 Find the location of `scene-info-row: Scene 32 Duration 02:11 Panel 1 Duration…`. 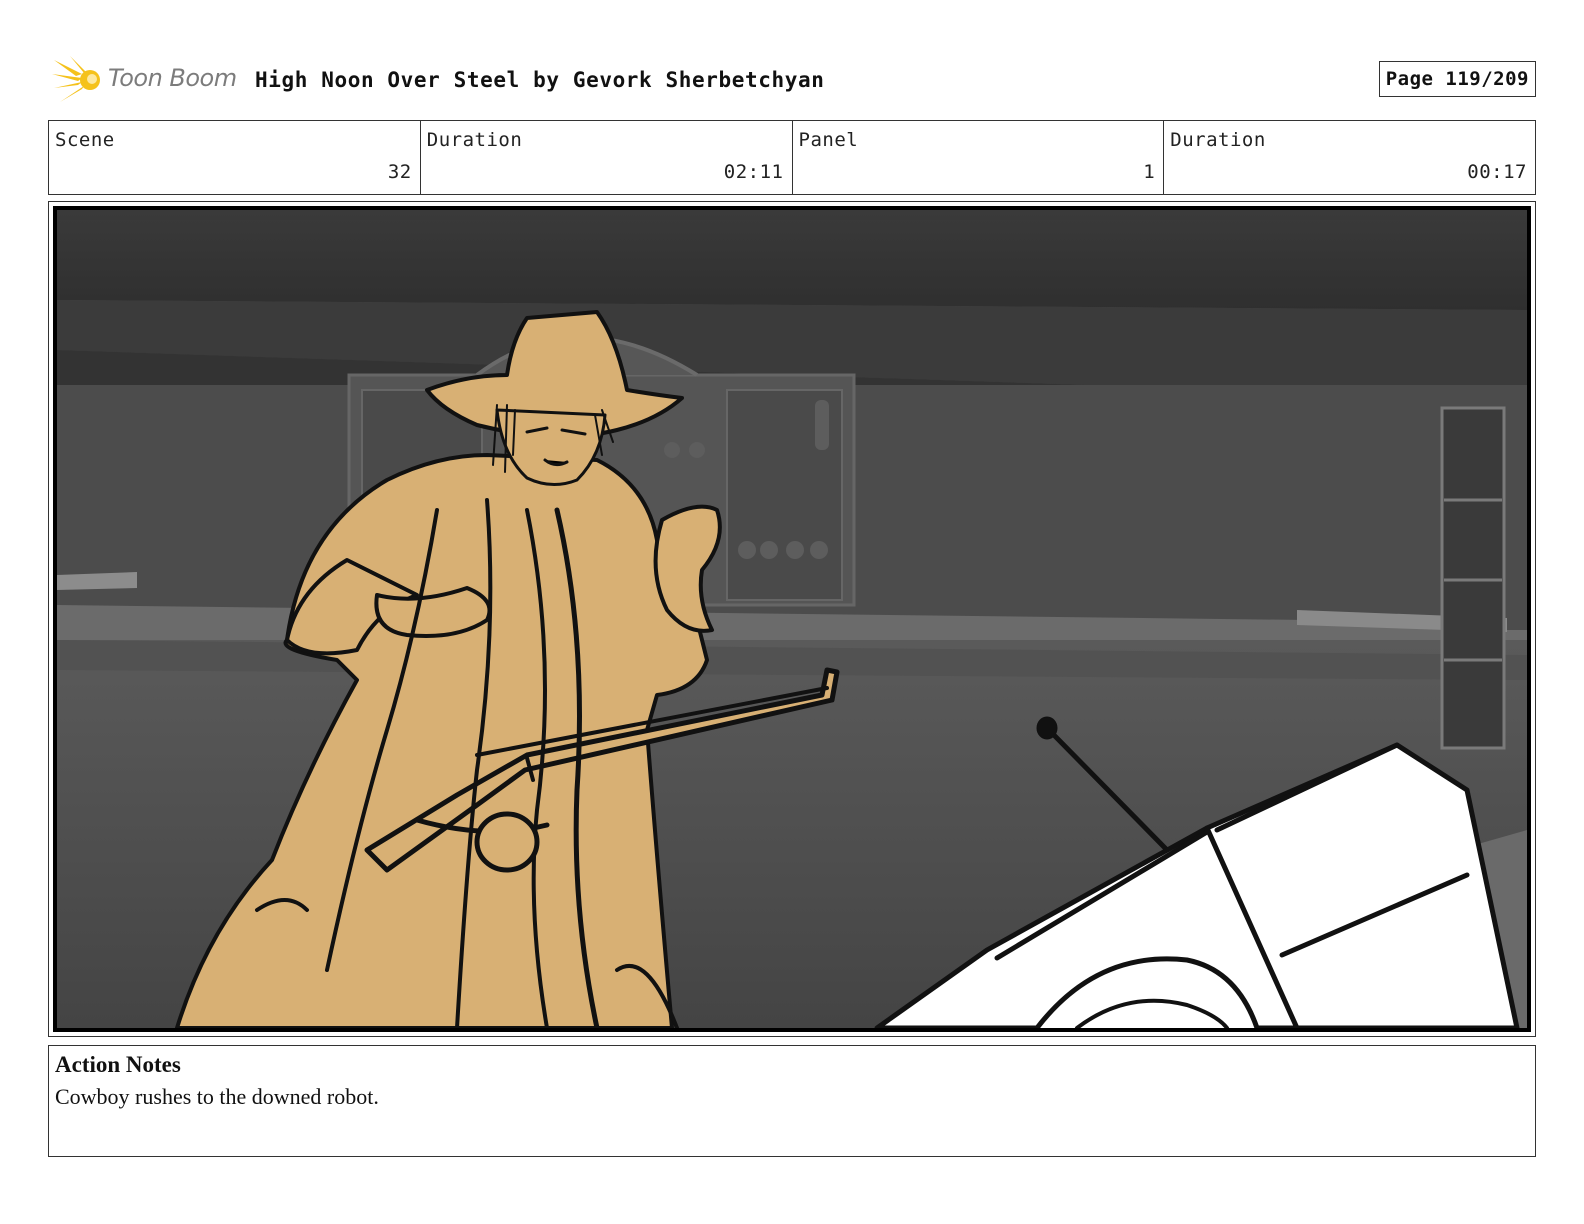

scene-info-row: Scene 32 Duration 02:11 Panel 1 Duration… is located at coordinates (792, 157).